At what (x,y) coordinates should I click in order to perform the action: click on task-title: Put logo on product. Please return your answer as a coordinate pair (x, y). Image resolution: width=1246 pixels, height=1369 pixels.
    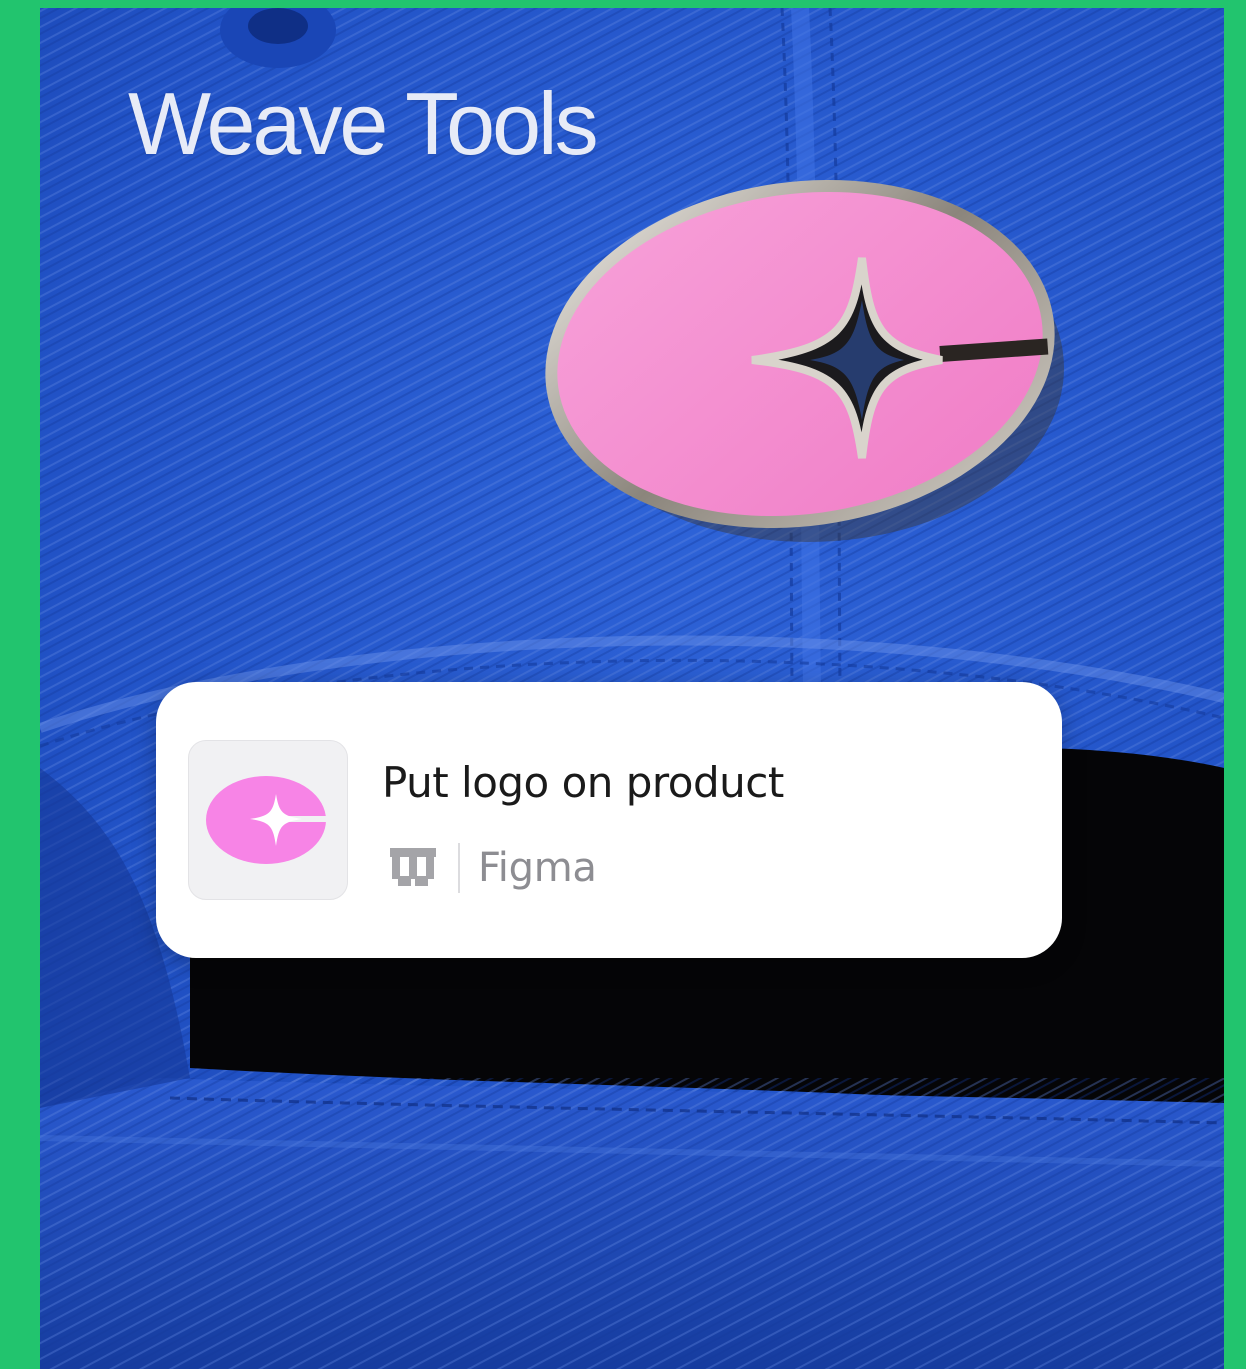
    Looking at the image, I should click on (583, 782).